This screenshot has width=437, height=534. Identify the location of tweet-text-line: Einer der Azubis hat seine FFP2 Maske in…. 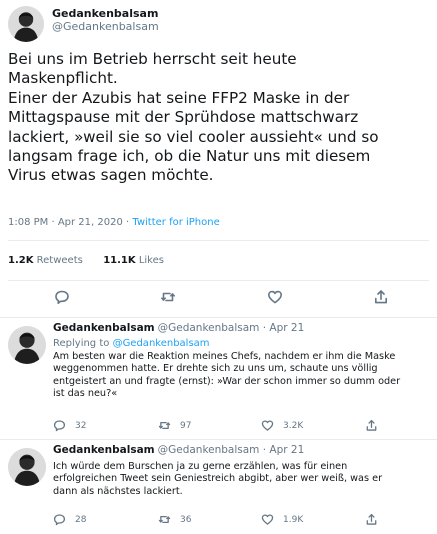
(179, 97).